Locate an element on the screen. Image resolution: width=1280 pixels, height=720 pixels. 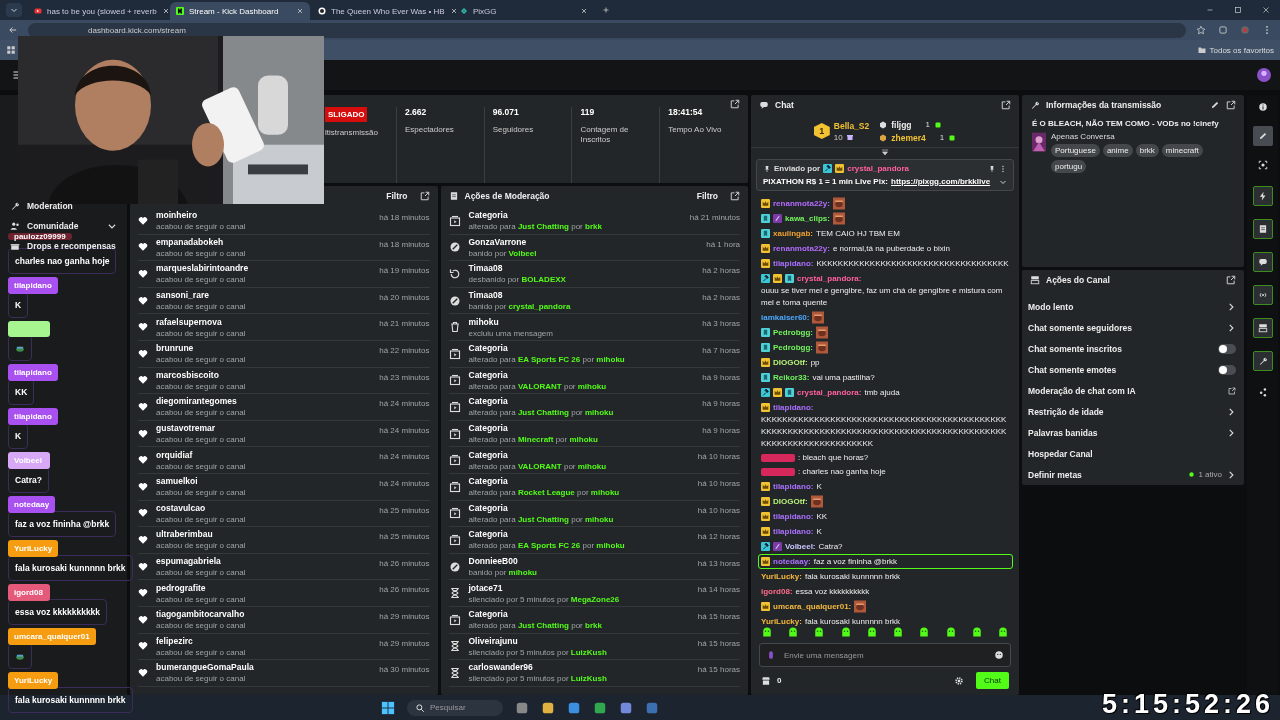
channel-action: Hospedar Canal is located at coordinates (1133, 453).